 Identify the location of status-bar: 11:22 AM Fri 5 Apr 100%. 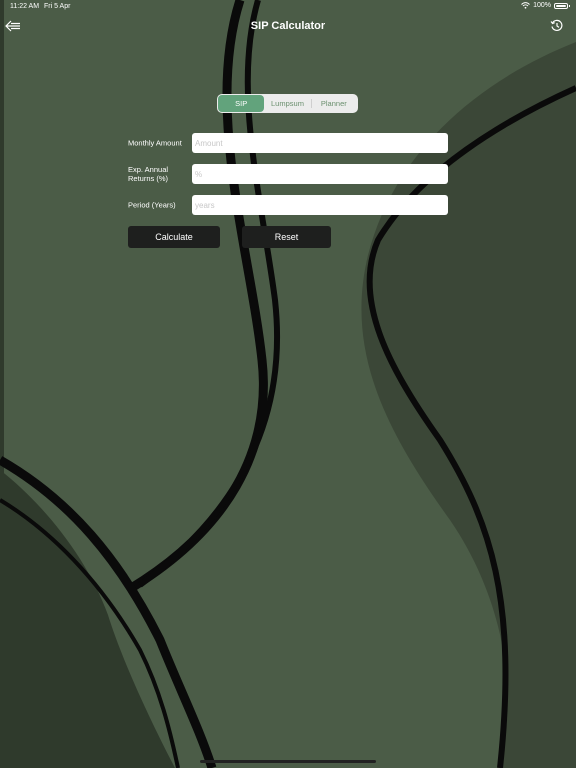
(288, 7).